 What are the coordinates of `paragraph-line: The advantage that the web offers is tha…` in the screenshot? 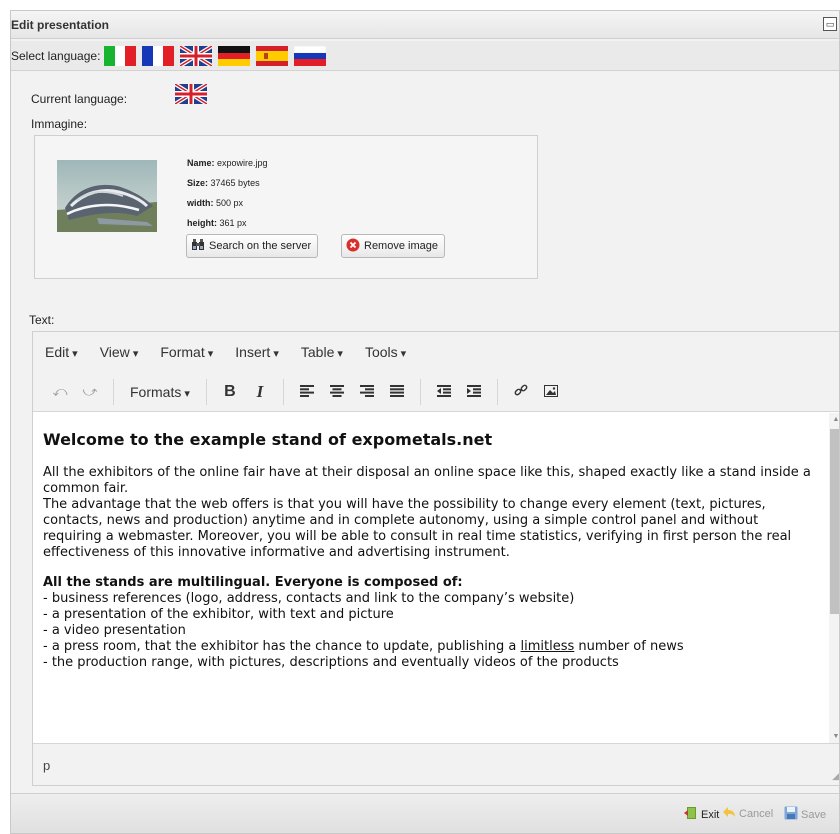 It's located at (417, 528).